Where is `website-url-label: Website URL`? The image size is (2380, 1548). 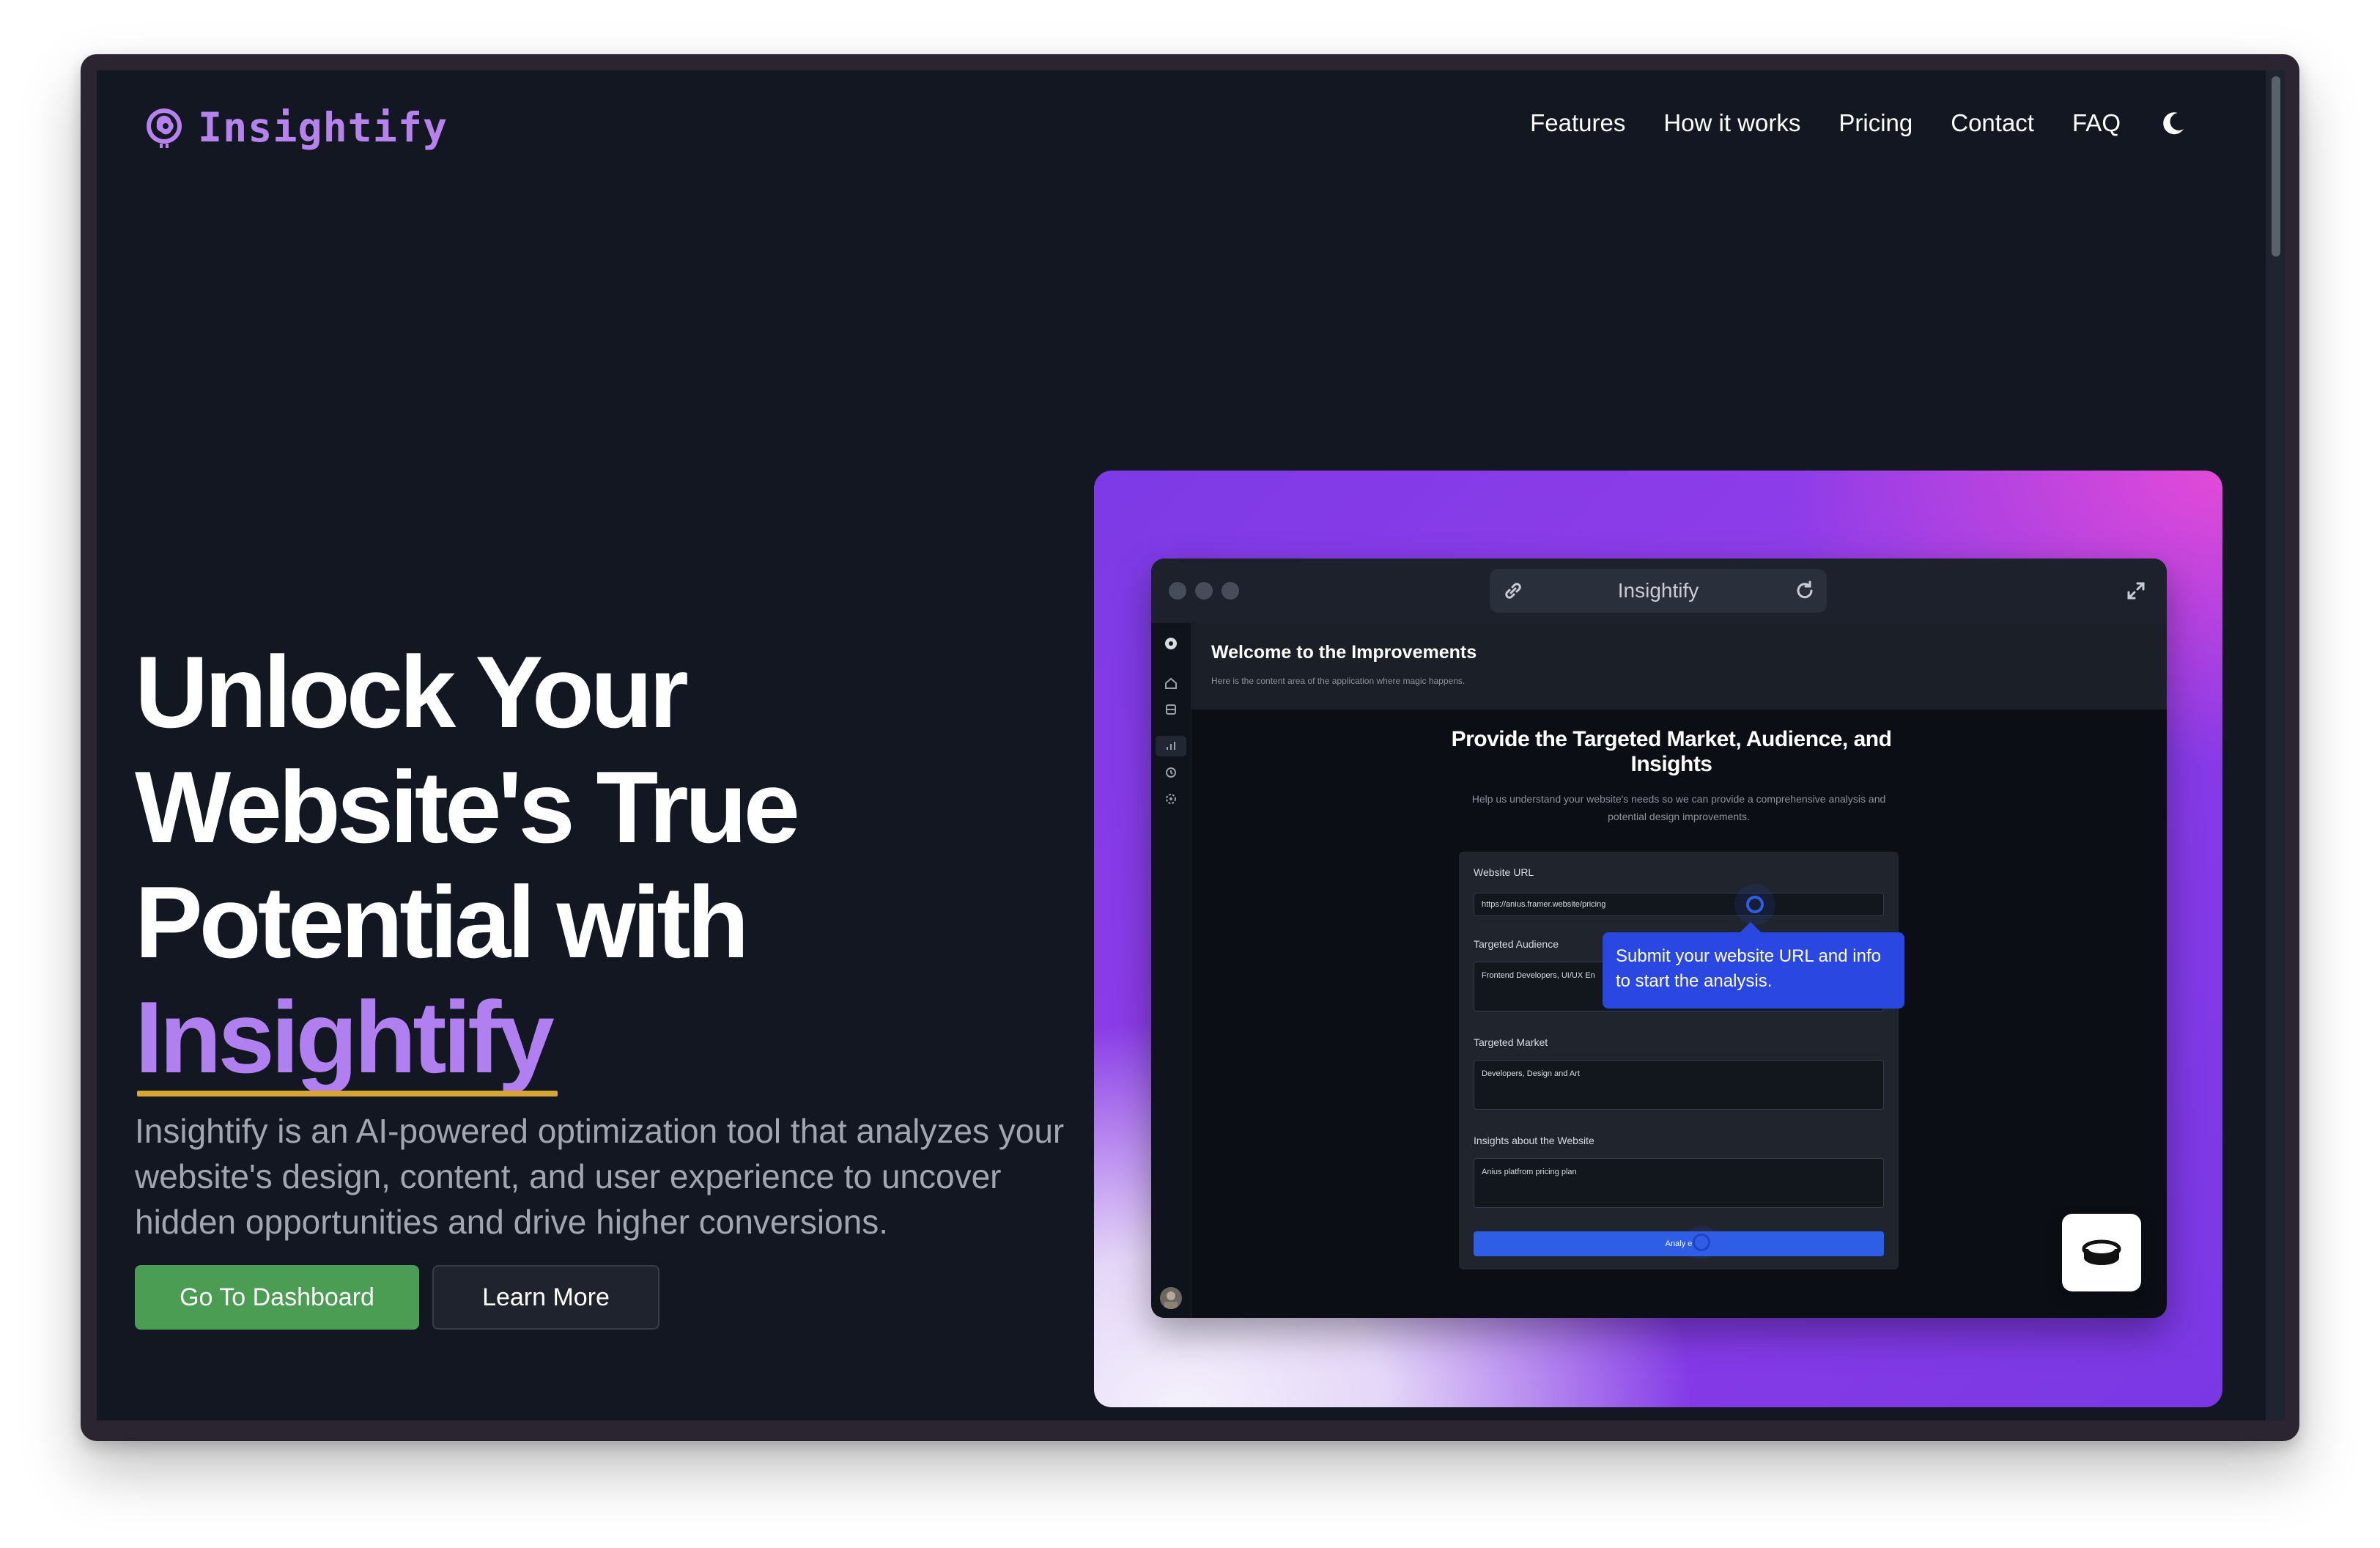
website-url-label: Website URL is located at coordinates (1504, 872).